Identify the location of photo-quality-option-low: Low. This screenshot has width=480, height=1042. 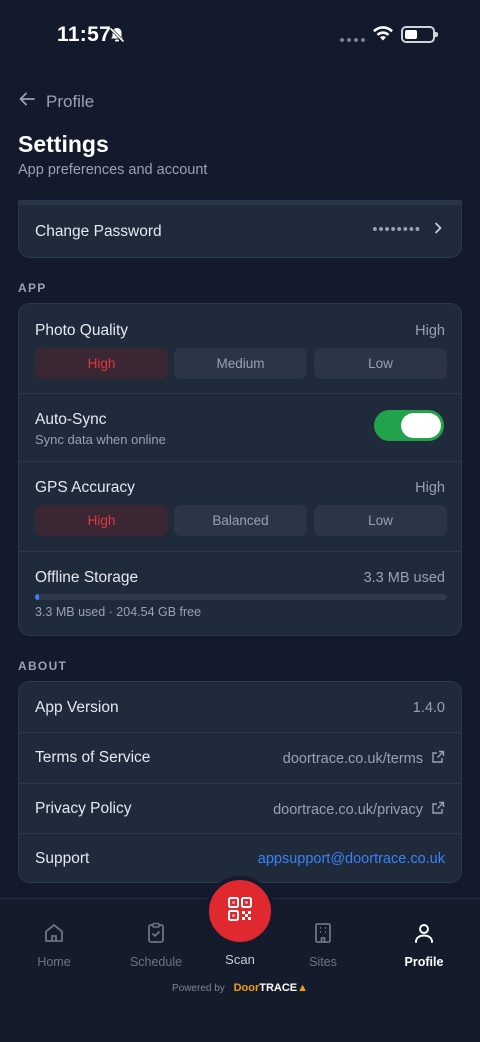
(380, 363).